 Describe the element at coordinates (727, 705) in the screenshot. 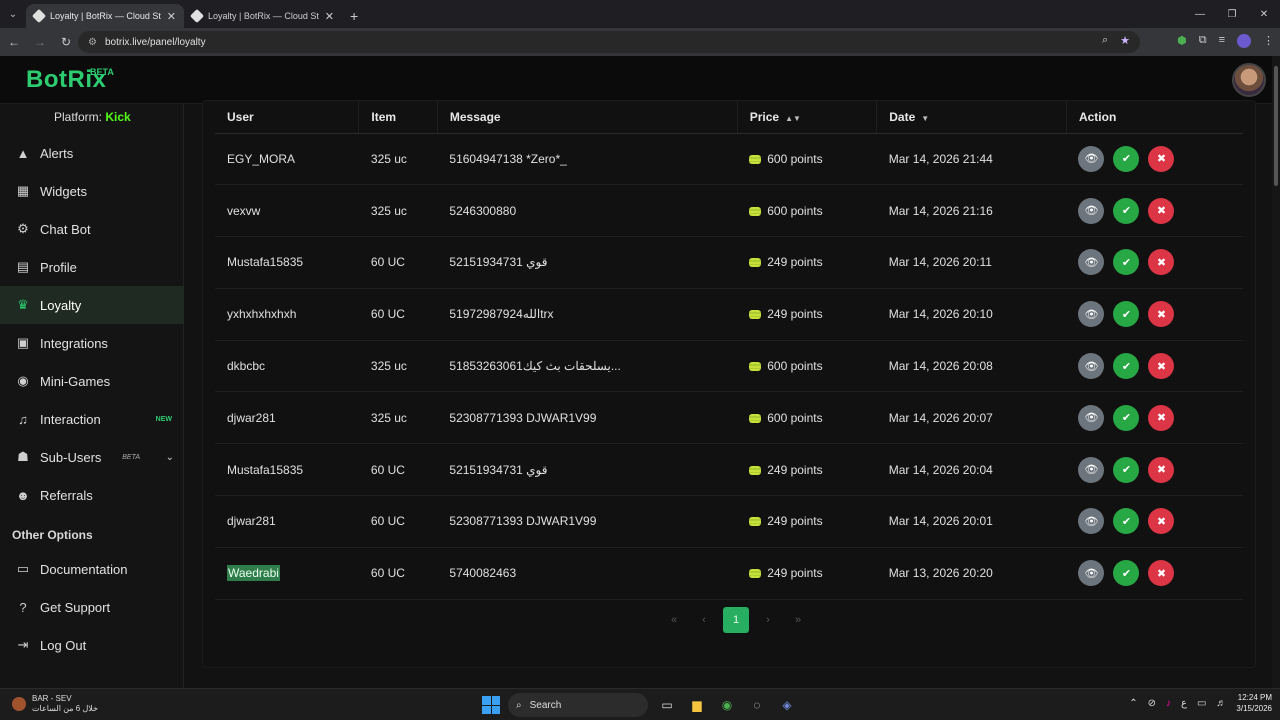

I see `chrome-icon: ◉` at that location.